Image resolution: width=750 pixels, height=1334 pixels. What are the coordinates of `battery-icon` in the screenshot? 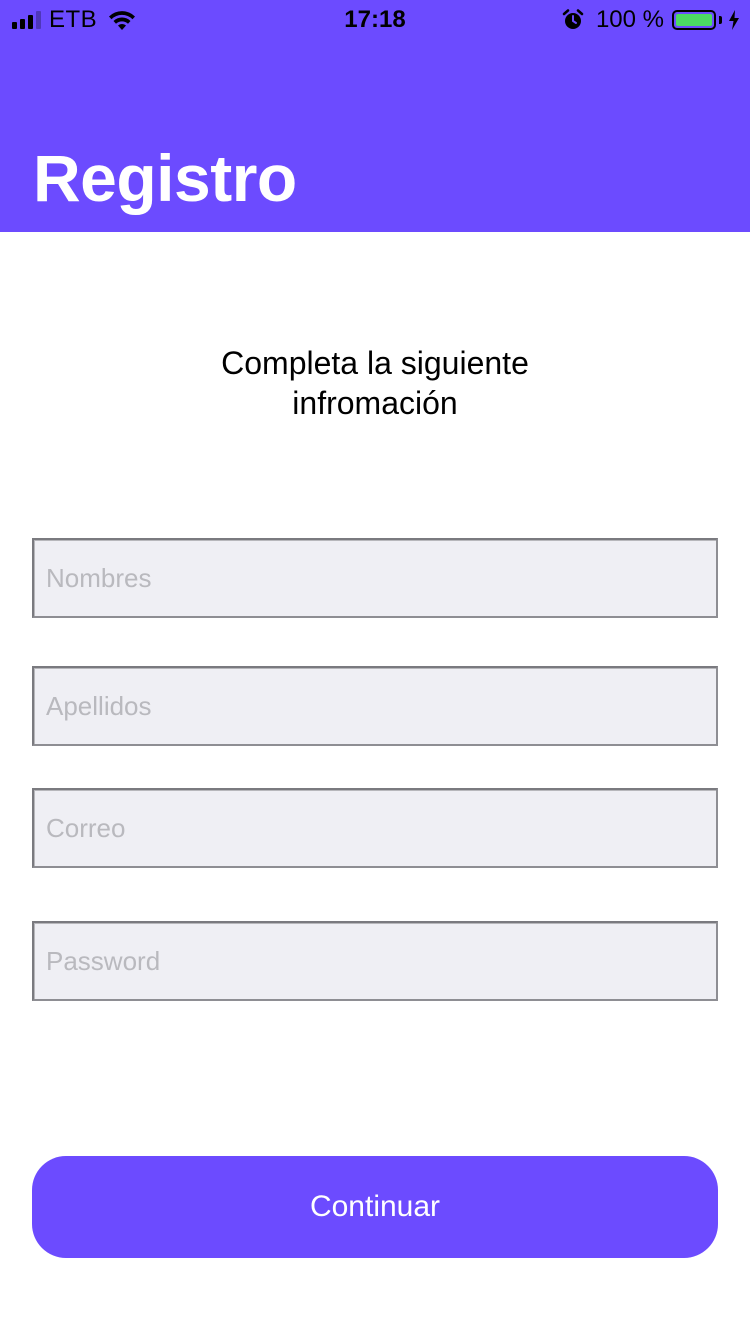 It's located at (694, 20).